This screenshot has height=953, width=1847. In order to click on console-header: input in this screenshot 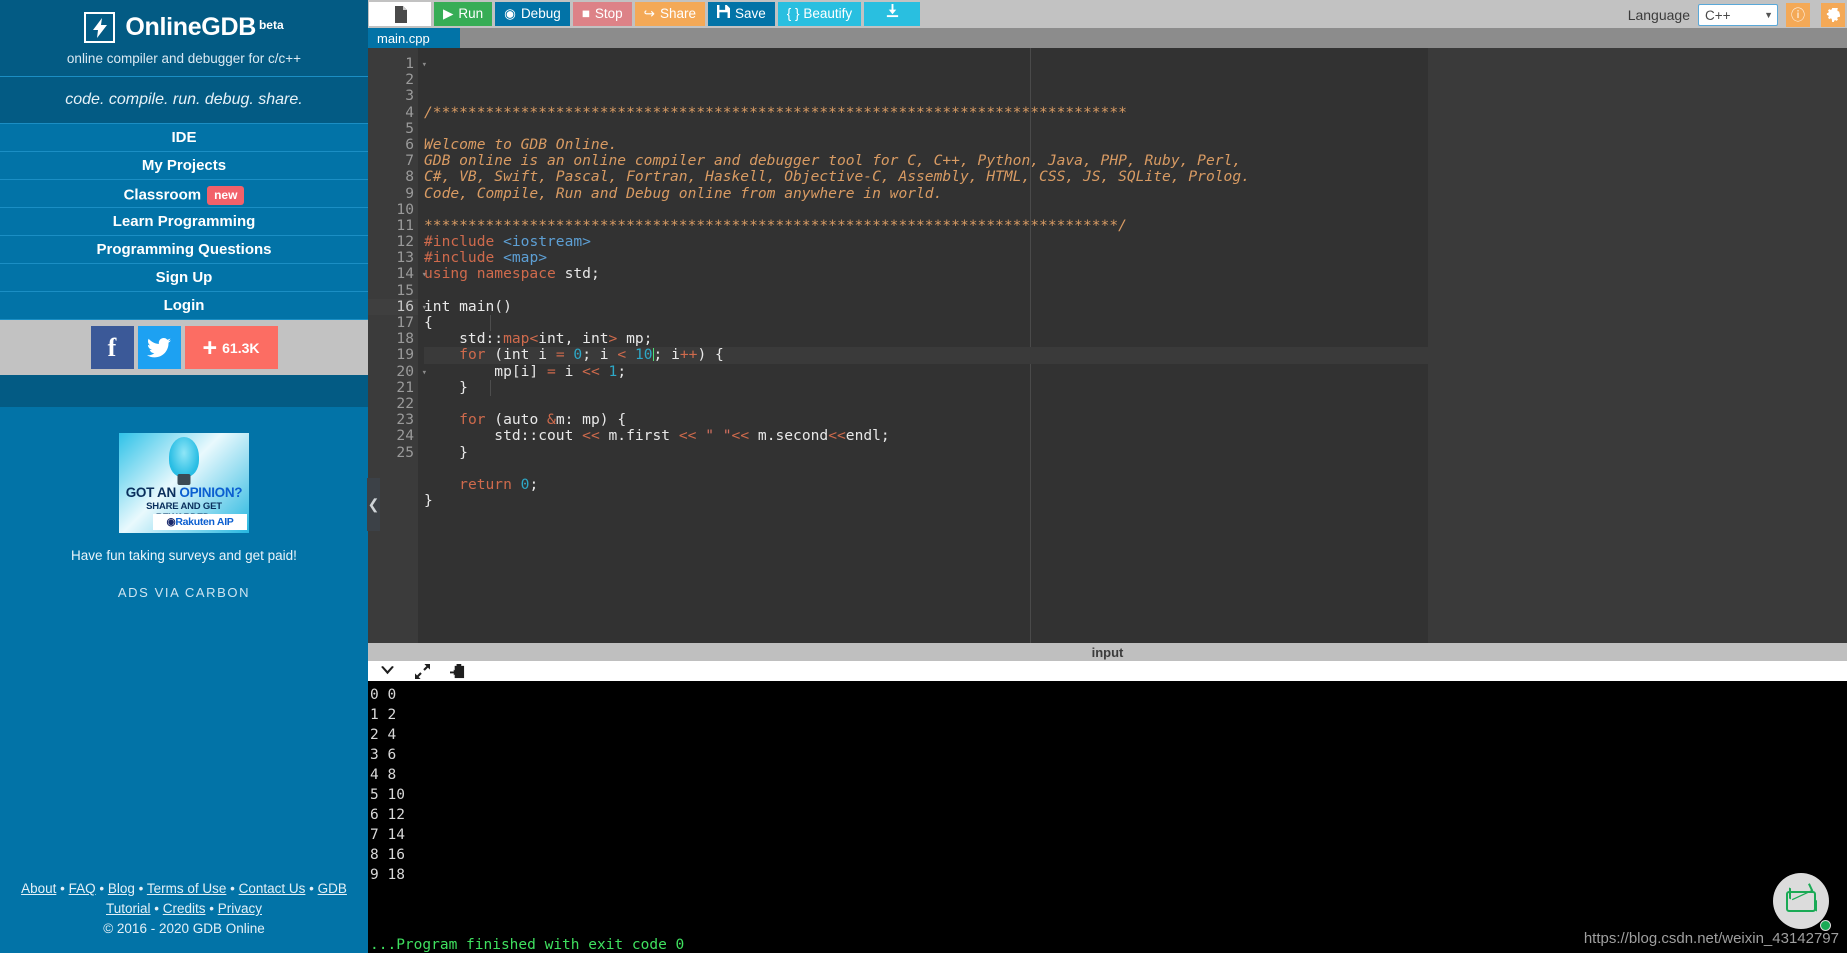, I will do `click(1107, 652)`.